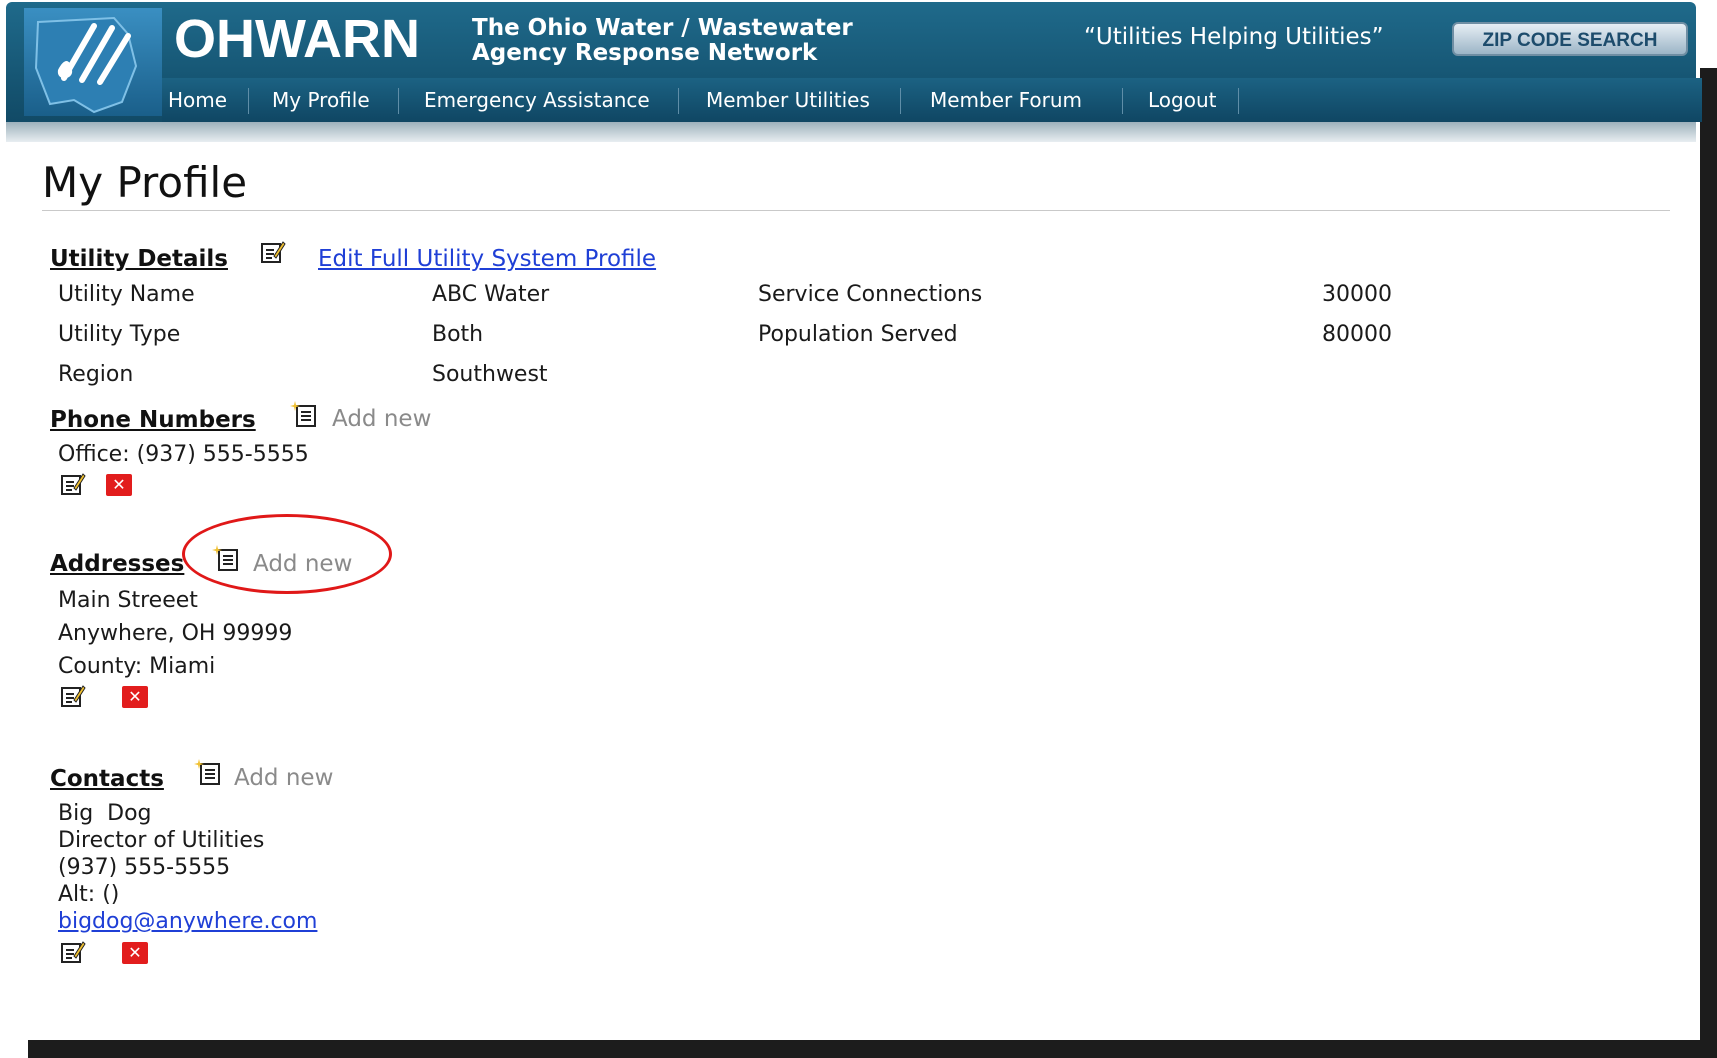 The width and height of the screenshot is (1717, 1058). What do you see at coordinates (137, 666) in the screenshot?
I see `address-county: County: Miami` at bounding box center [137, 666].